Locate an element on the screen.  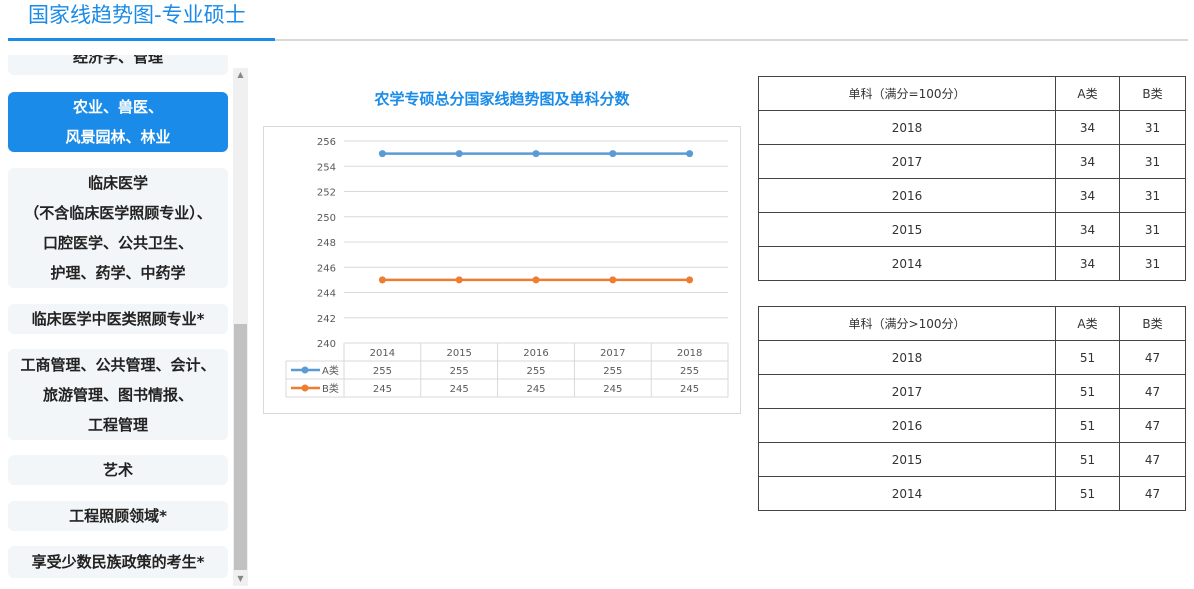
table-header-row: 单科（满分>100分） A类 B类 is located at coordinates (972, 323).